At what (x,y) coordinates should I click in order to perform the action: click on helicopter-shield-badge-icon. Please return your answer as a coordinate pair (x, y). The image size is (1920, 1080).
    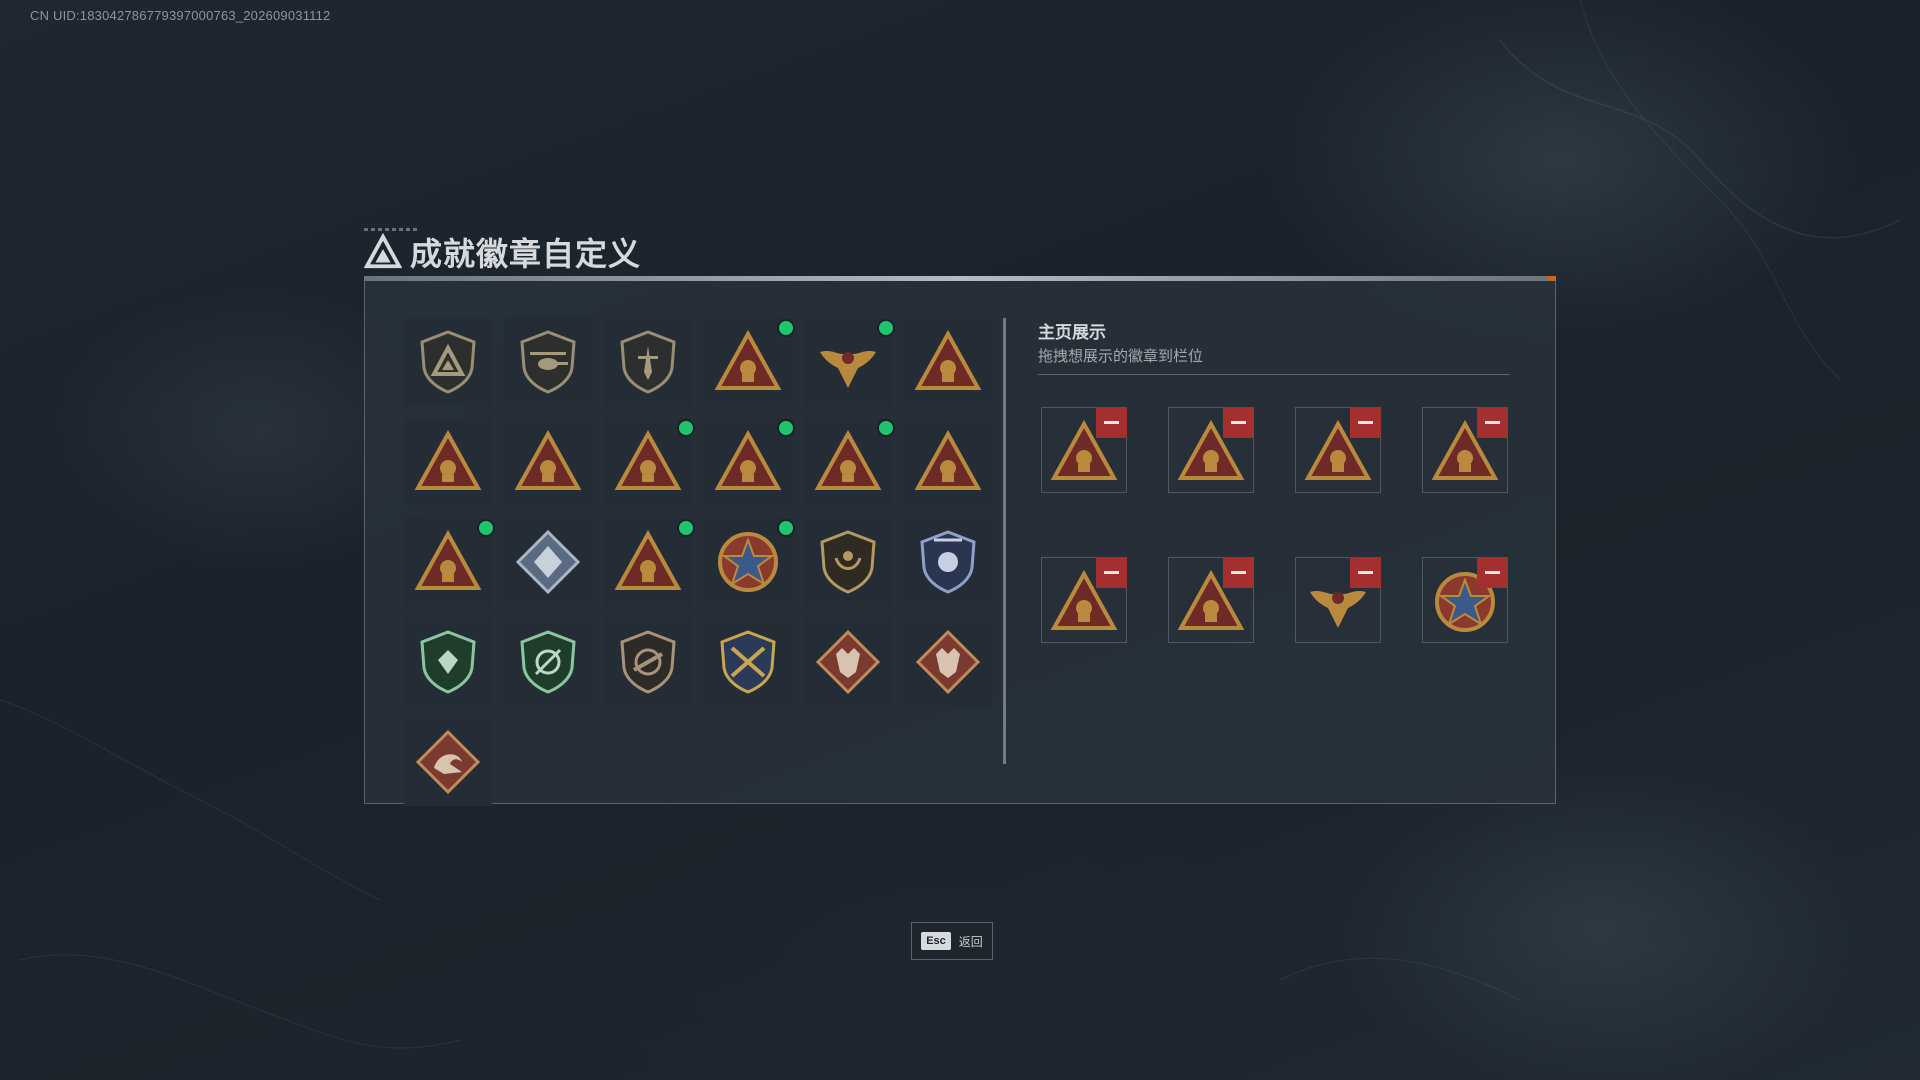
    Looking at the image, I should click on (548, 362).